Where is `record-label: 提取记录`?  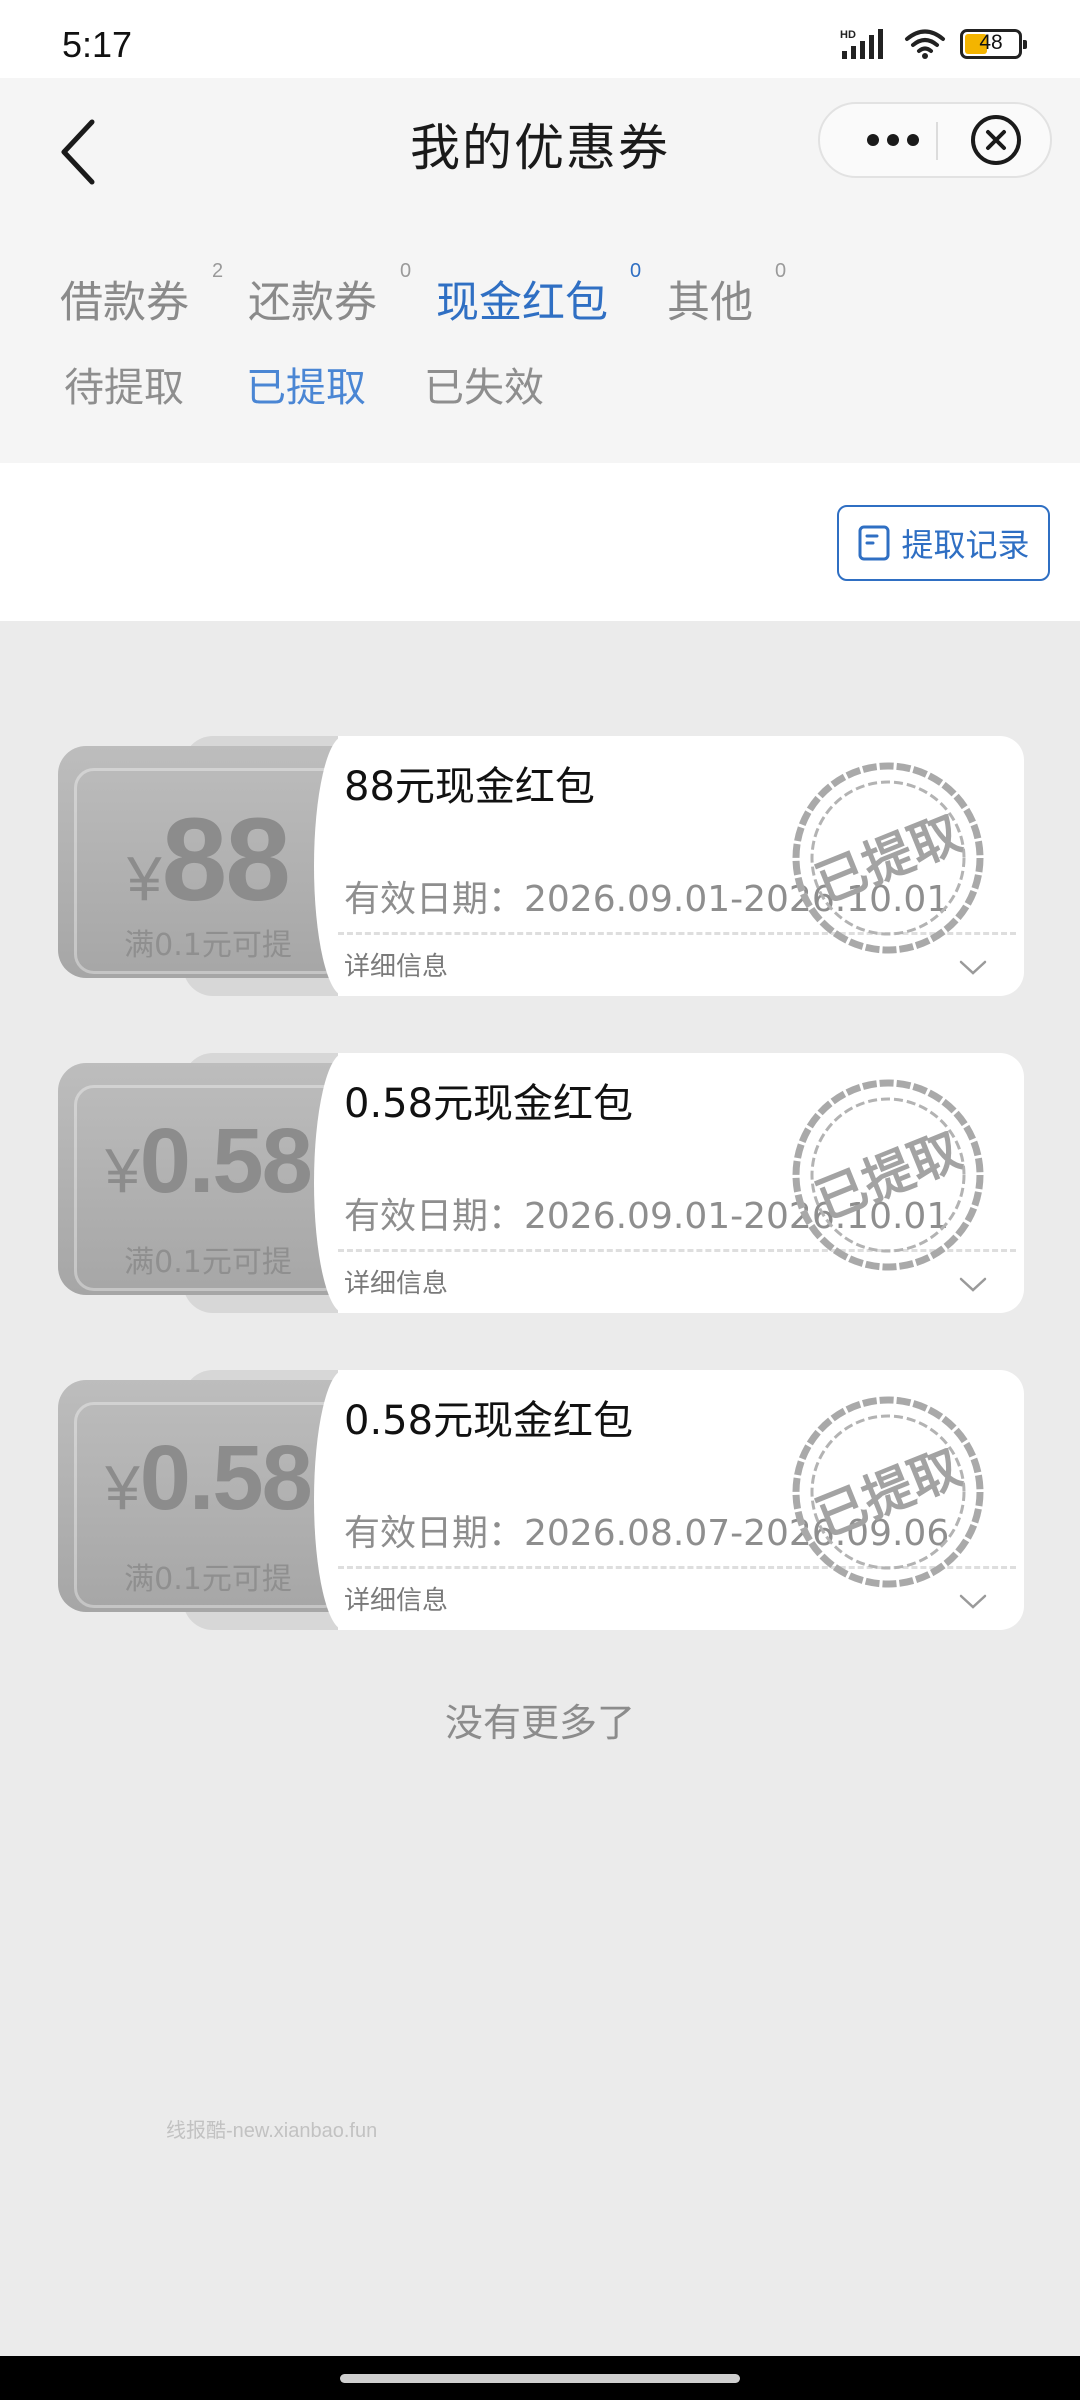 record-label: 提取记录 is located at coordinates (965, 545).